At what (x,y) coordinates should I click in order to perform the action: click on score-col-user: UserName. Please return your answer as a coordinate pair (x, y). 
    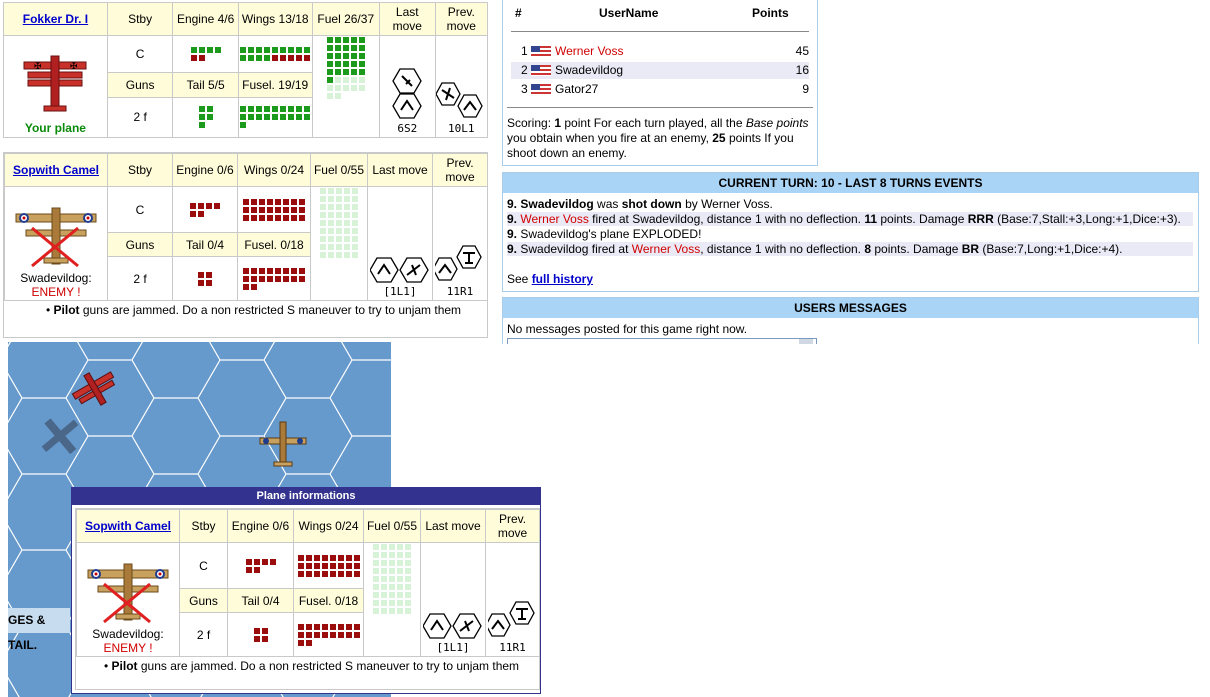
    Looking at the image, I should click on (629, 13).